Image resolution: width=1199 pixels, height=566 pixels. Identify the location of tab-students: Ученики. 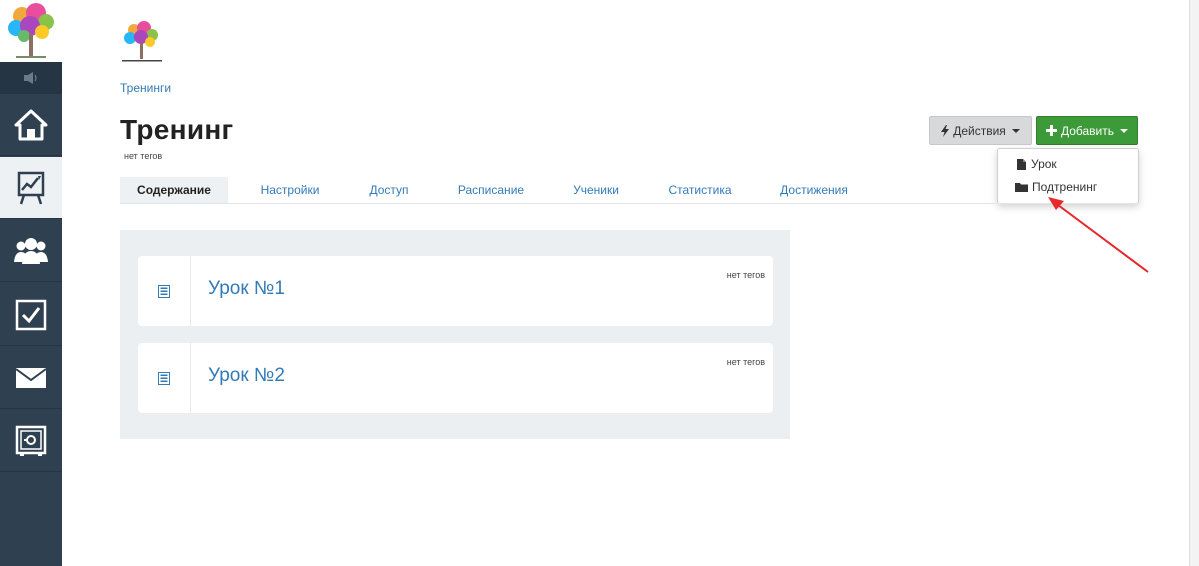
(596, 190).